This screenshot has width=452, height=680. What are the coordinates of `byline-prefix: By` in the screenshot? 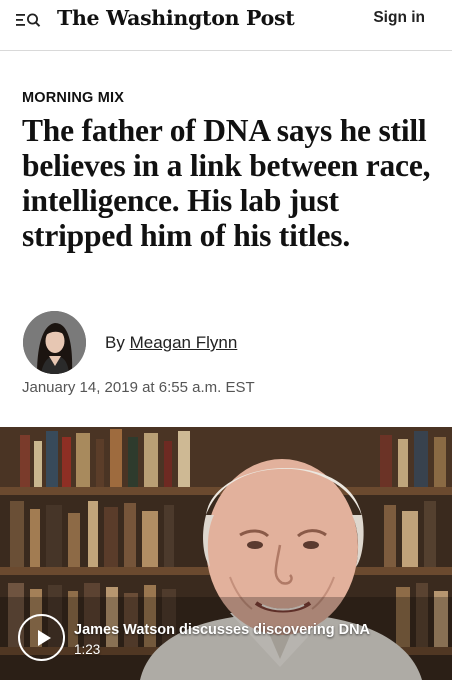 It's located at (115, 342).